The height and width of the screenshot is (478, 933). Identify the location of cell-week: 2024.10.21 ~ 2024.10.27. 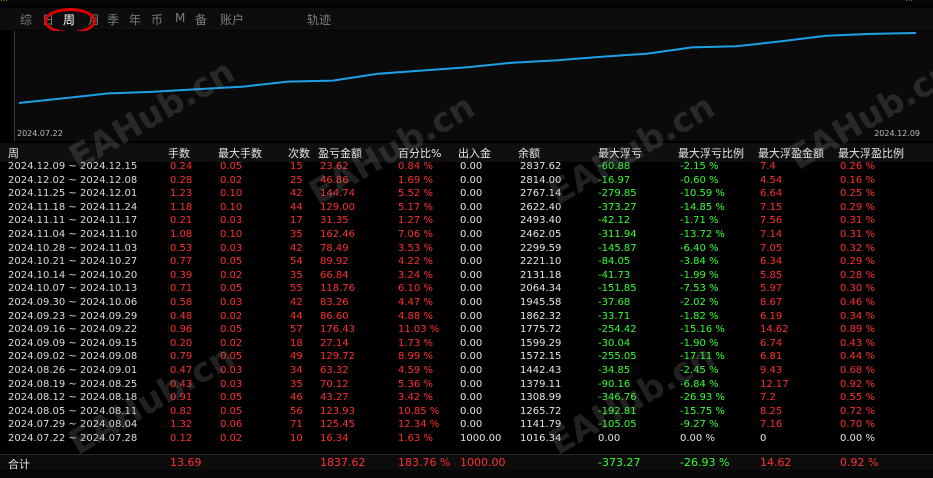
(73, 262).